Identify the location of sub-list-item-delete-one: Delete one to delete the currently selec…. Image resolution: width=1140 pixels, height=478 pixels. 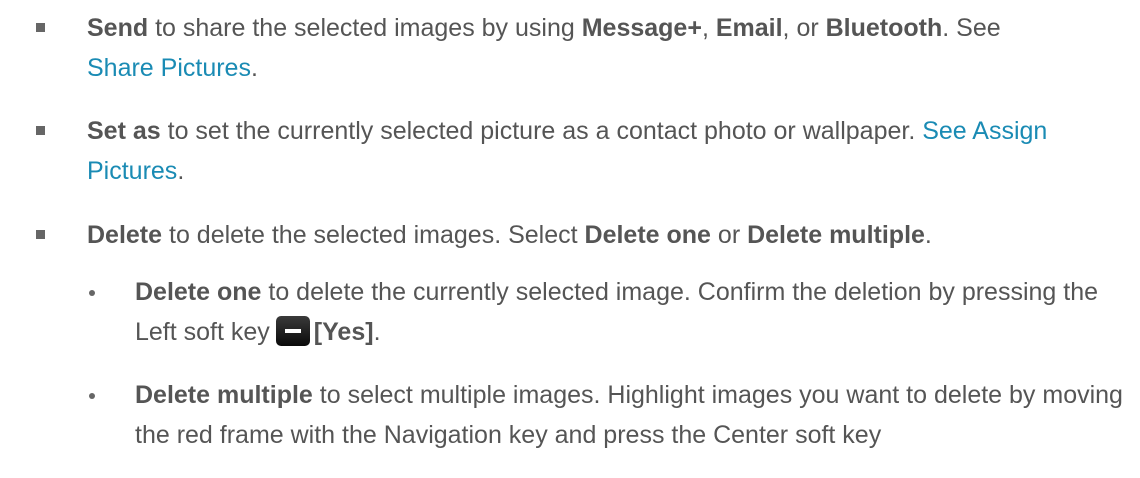
(617, 312).